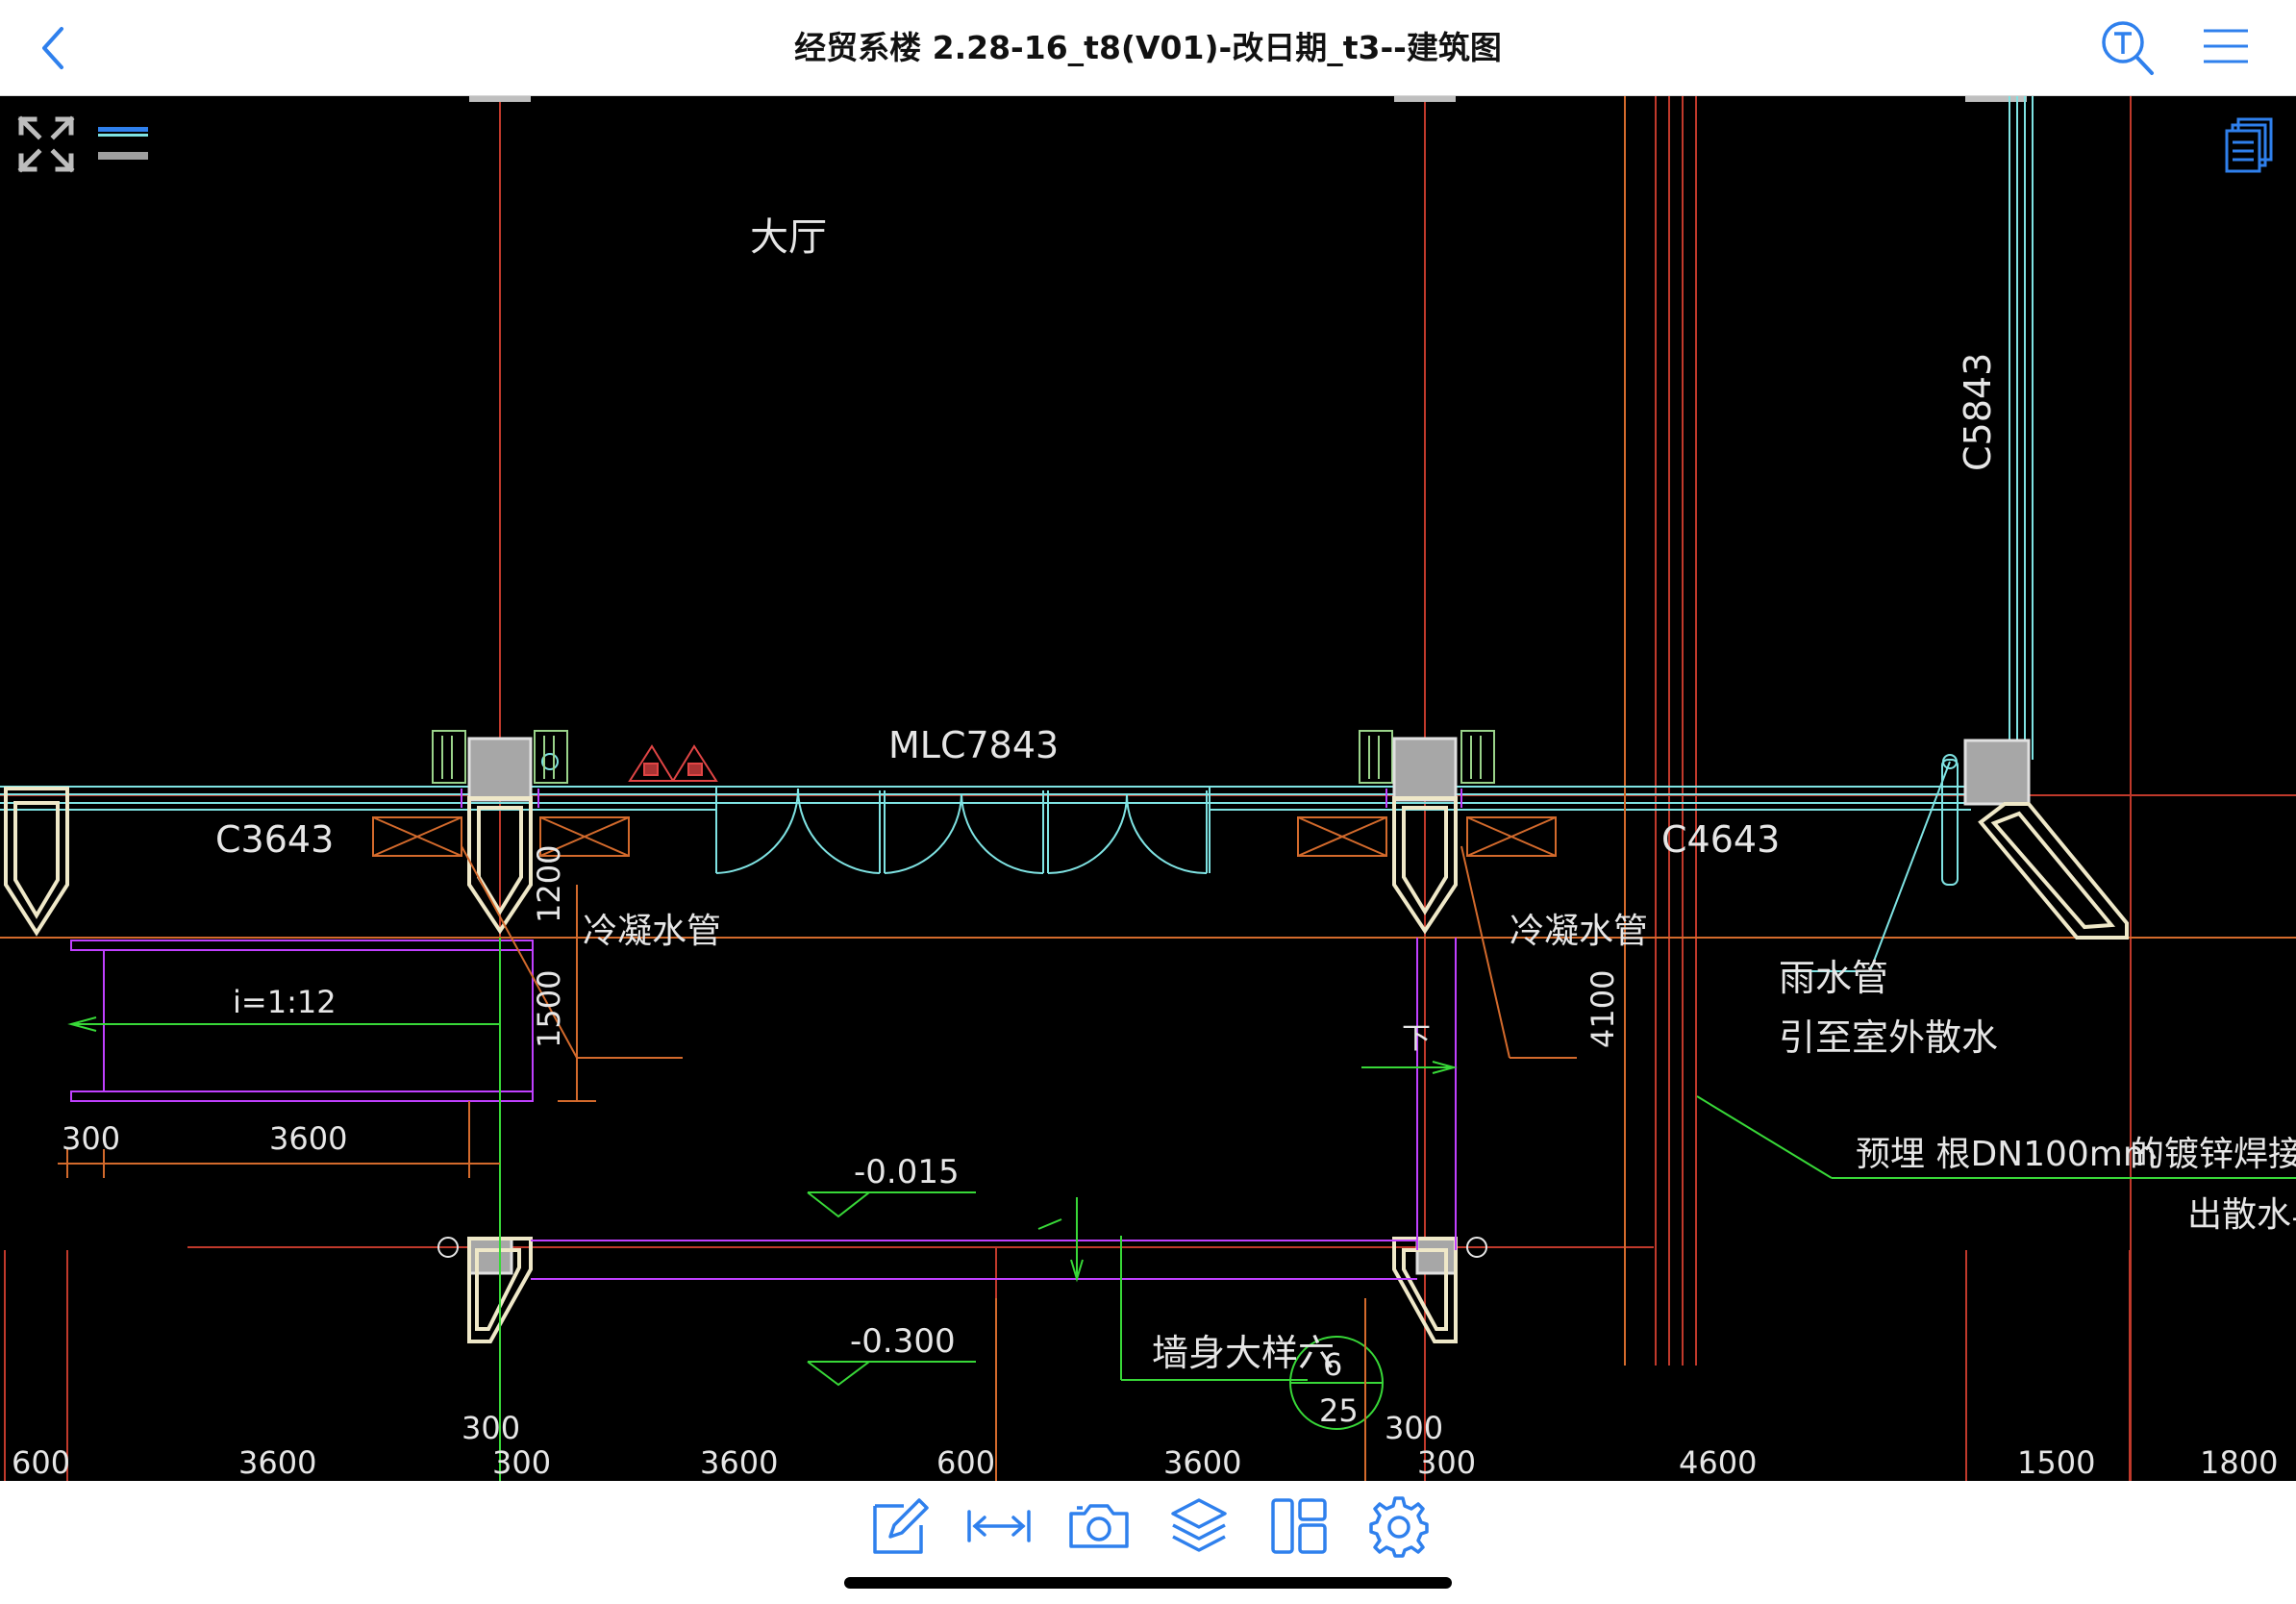  What do you see at coordinates (549, 884) in the screenshot?
I see `dim-1200: 1200` at bounding box center [549, 884].